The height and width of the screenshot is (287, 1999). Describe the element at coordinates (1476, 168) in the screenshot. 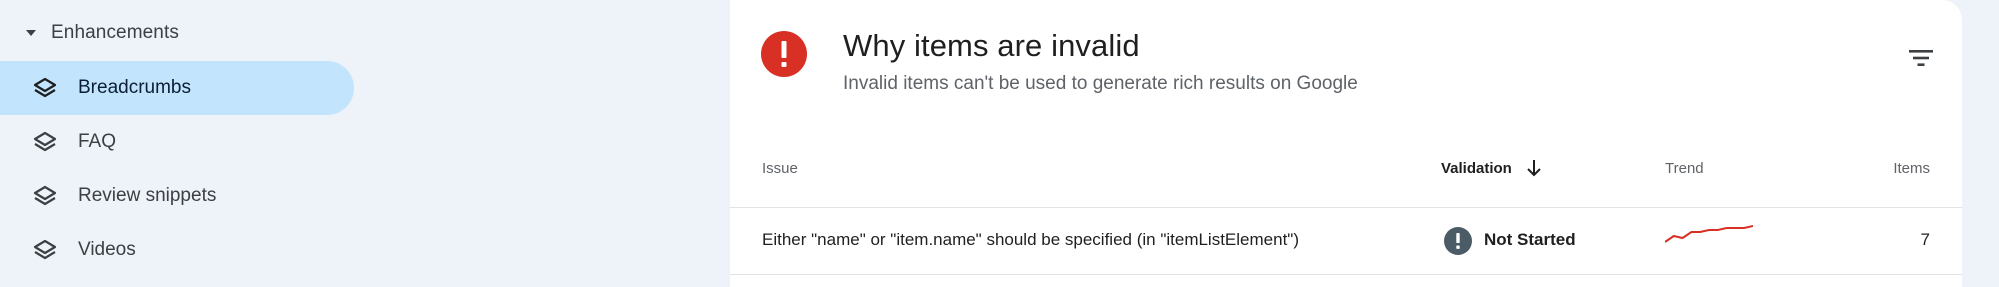

I see `column-header-validation: Validation` at that location.